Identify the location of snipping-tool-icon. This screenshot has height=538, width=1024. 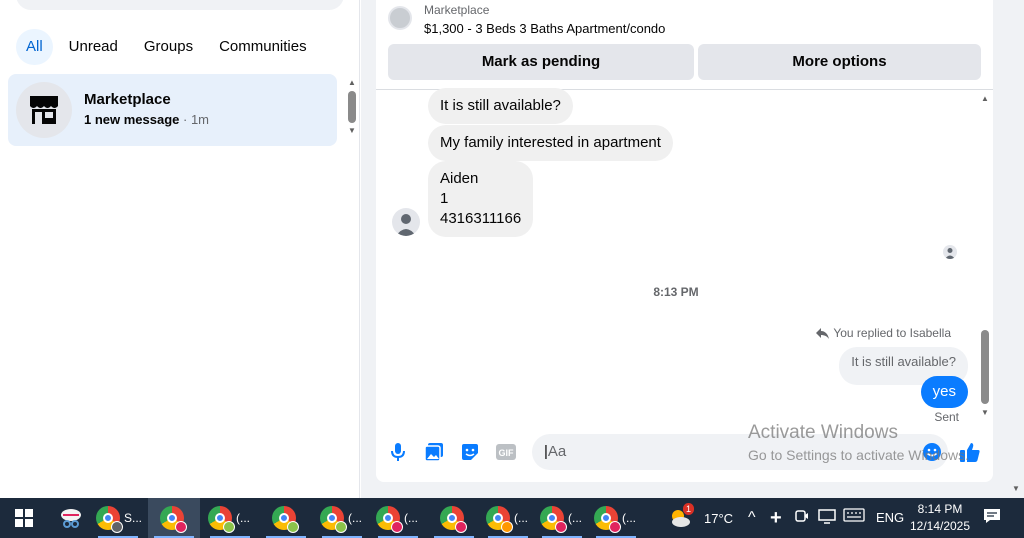
(71, 518).